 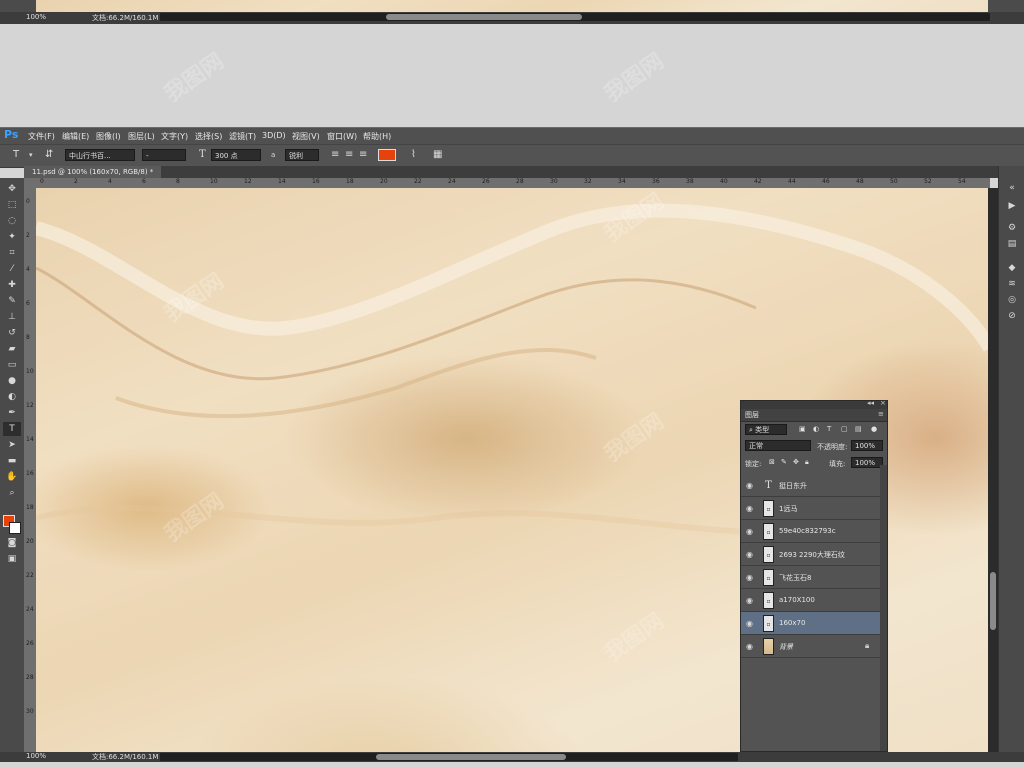 What do you see at coordinates (810, 646) in the screenshot?
I see `layer-row: ◉ 背景 🔒︎` at bounding box center [810, 646].